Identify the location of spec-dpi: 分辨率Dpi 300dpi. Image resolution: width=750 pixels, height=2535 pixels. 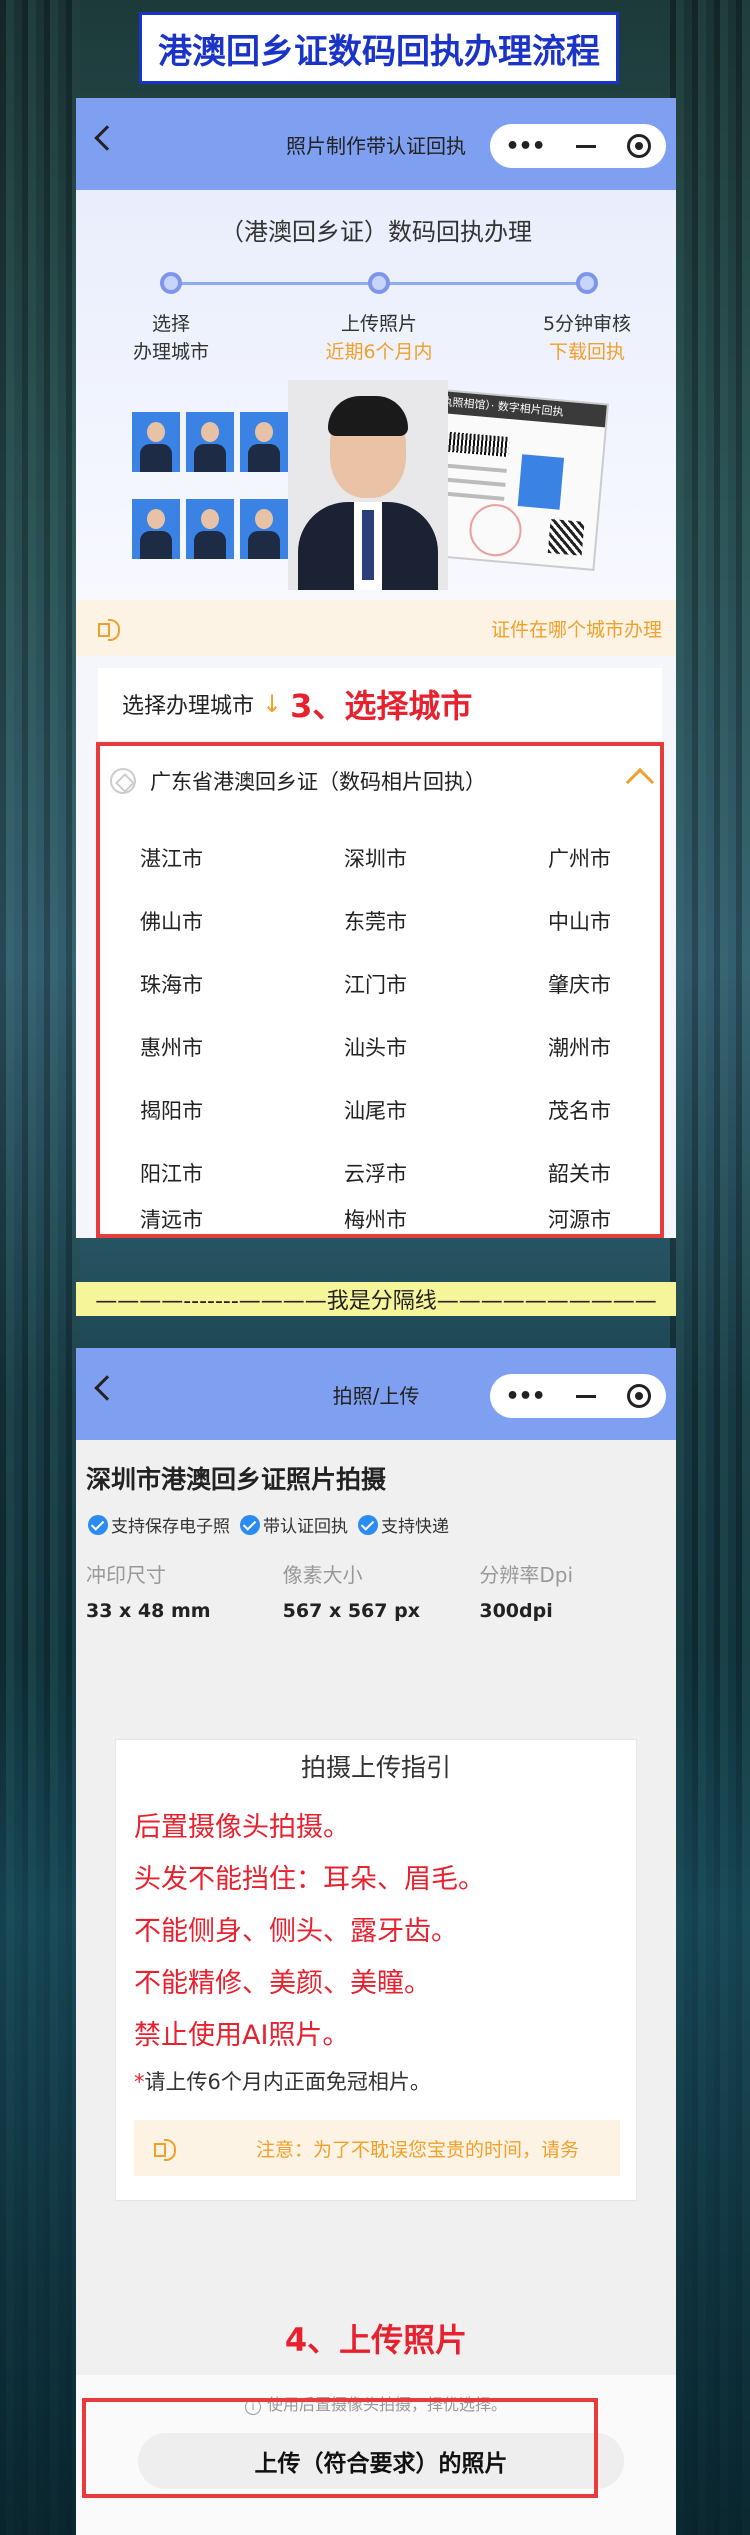
(577, 1590).